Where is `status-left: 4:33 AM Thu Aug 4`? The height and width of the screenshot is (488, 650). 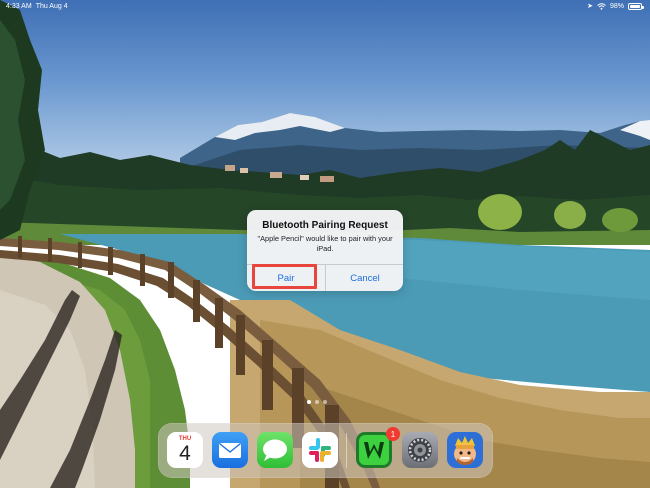 status-left: 4:33 AM Thu Aug 4 is located at coordinates (37, 6).